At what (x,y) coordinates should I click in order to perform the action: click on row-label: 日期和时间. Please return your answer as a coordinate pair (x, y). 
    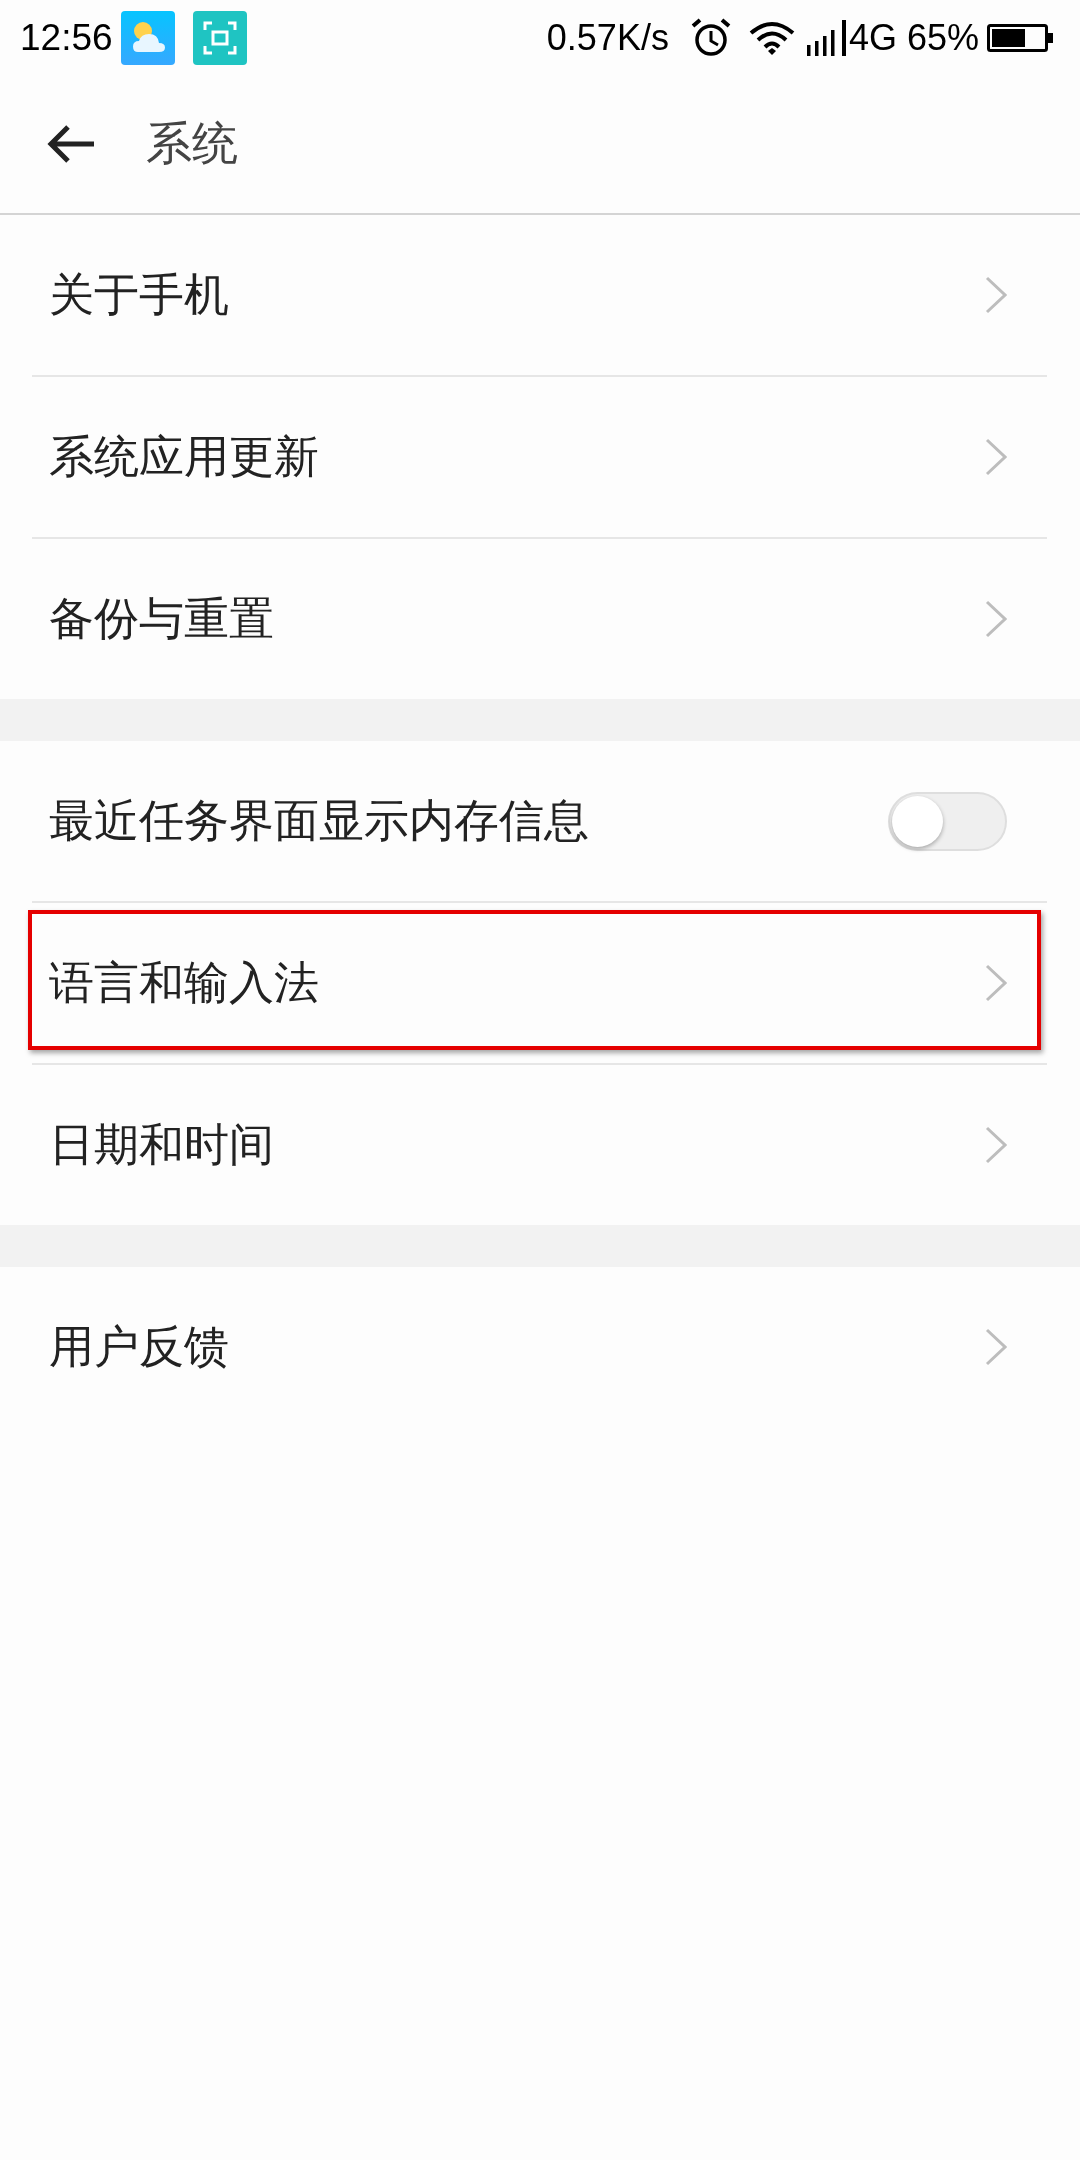
    Looking at the image, I should click on (161, 1145).